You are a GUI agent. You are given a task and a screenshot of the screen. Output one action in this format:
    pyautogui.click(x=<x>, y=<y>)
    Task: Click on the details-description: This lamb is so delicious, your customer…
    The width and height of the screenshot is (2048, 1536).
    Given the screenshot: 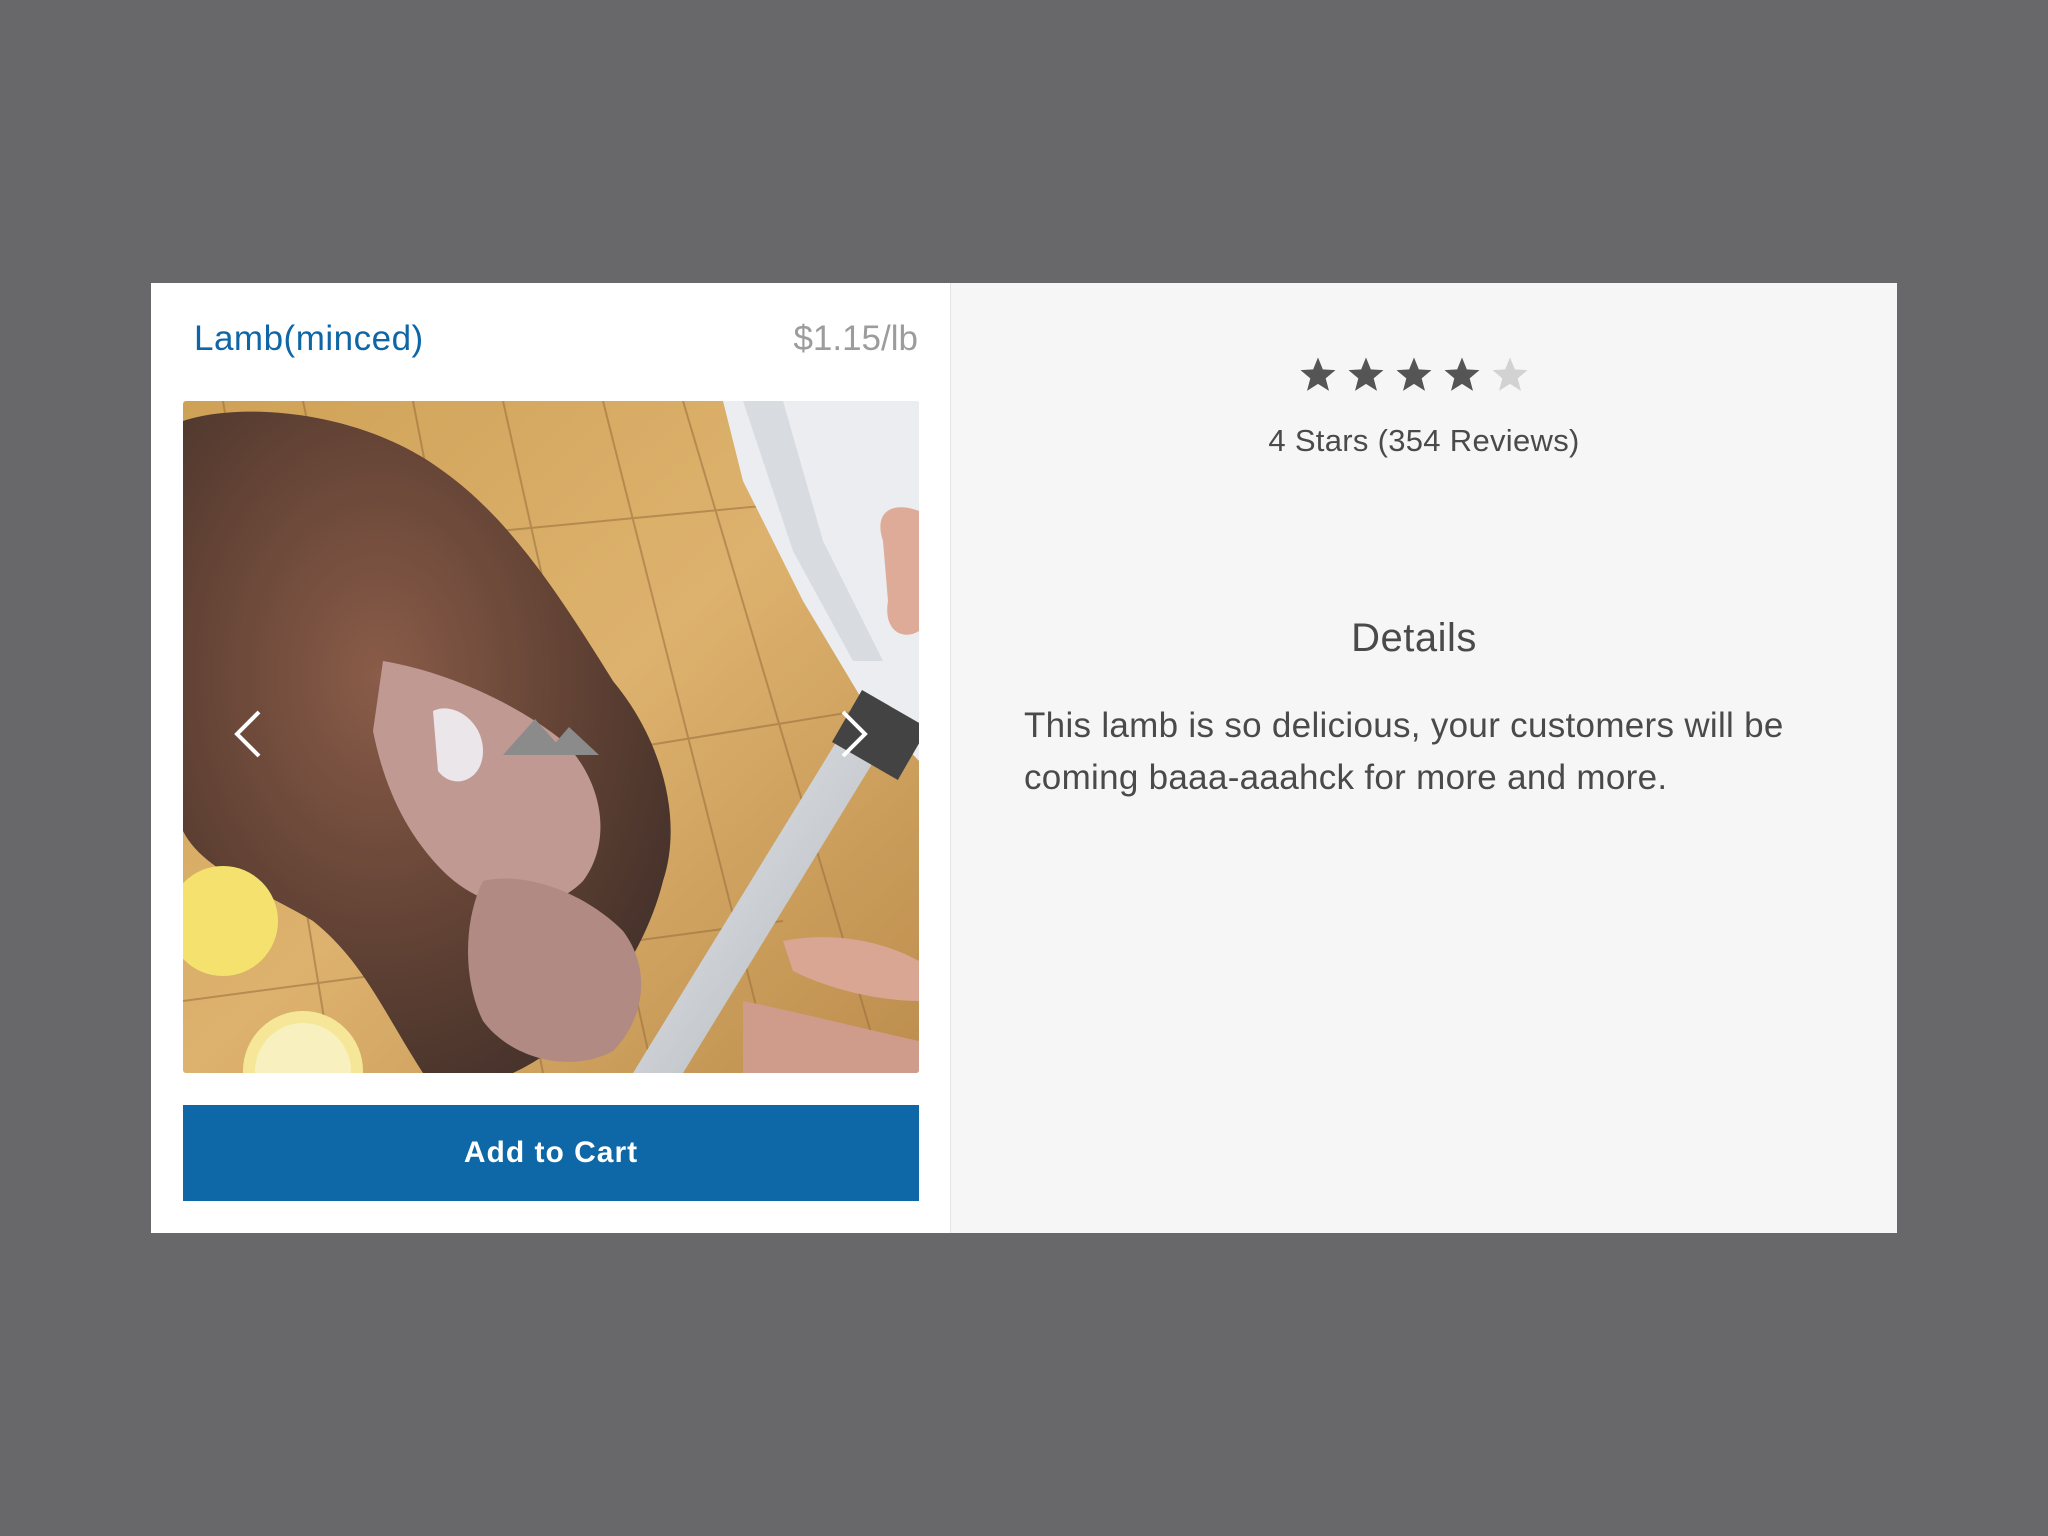 What is the action you would take?
    pyautogui.click(x=1404, y=751)
    